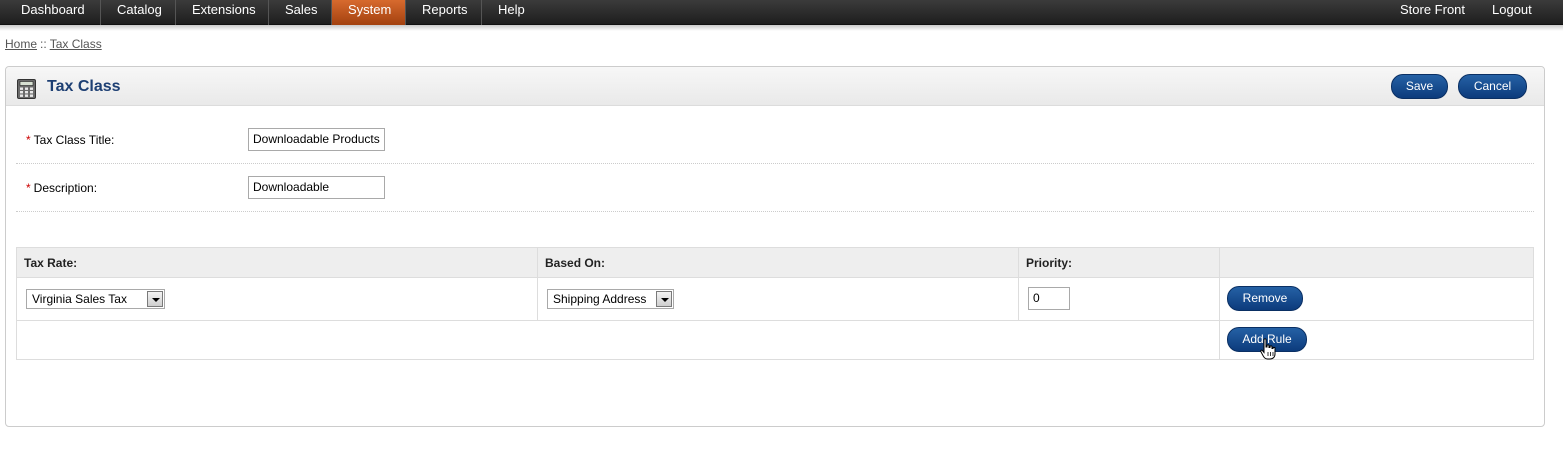 The width and height of the screenshot is (1563, 465). What do you see at coordinates (139, 12) in the screenshot?
I see `menu-catalog: Catalog` at bounding box center [139, 12].